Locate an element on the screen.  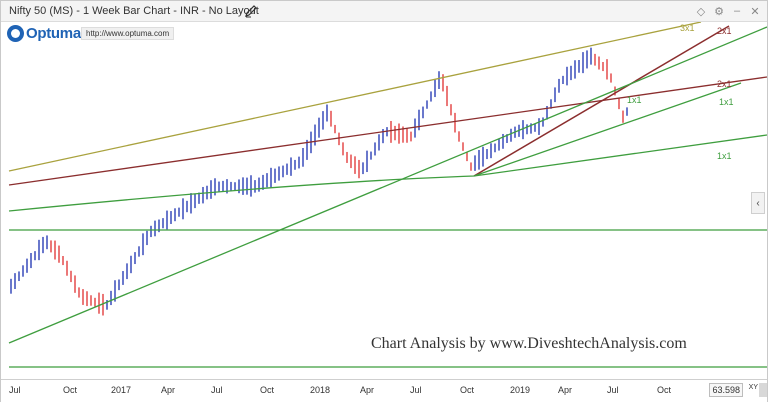
scrollbar-corner is located at coordinates (763, 390).